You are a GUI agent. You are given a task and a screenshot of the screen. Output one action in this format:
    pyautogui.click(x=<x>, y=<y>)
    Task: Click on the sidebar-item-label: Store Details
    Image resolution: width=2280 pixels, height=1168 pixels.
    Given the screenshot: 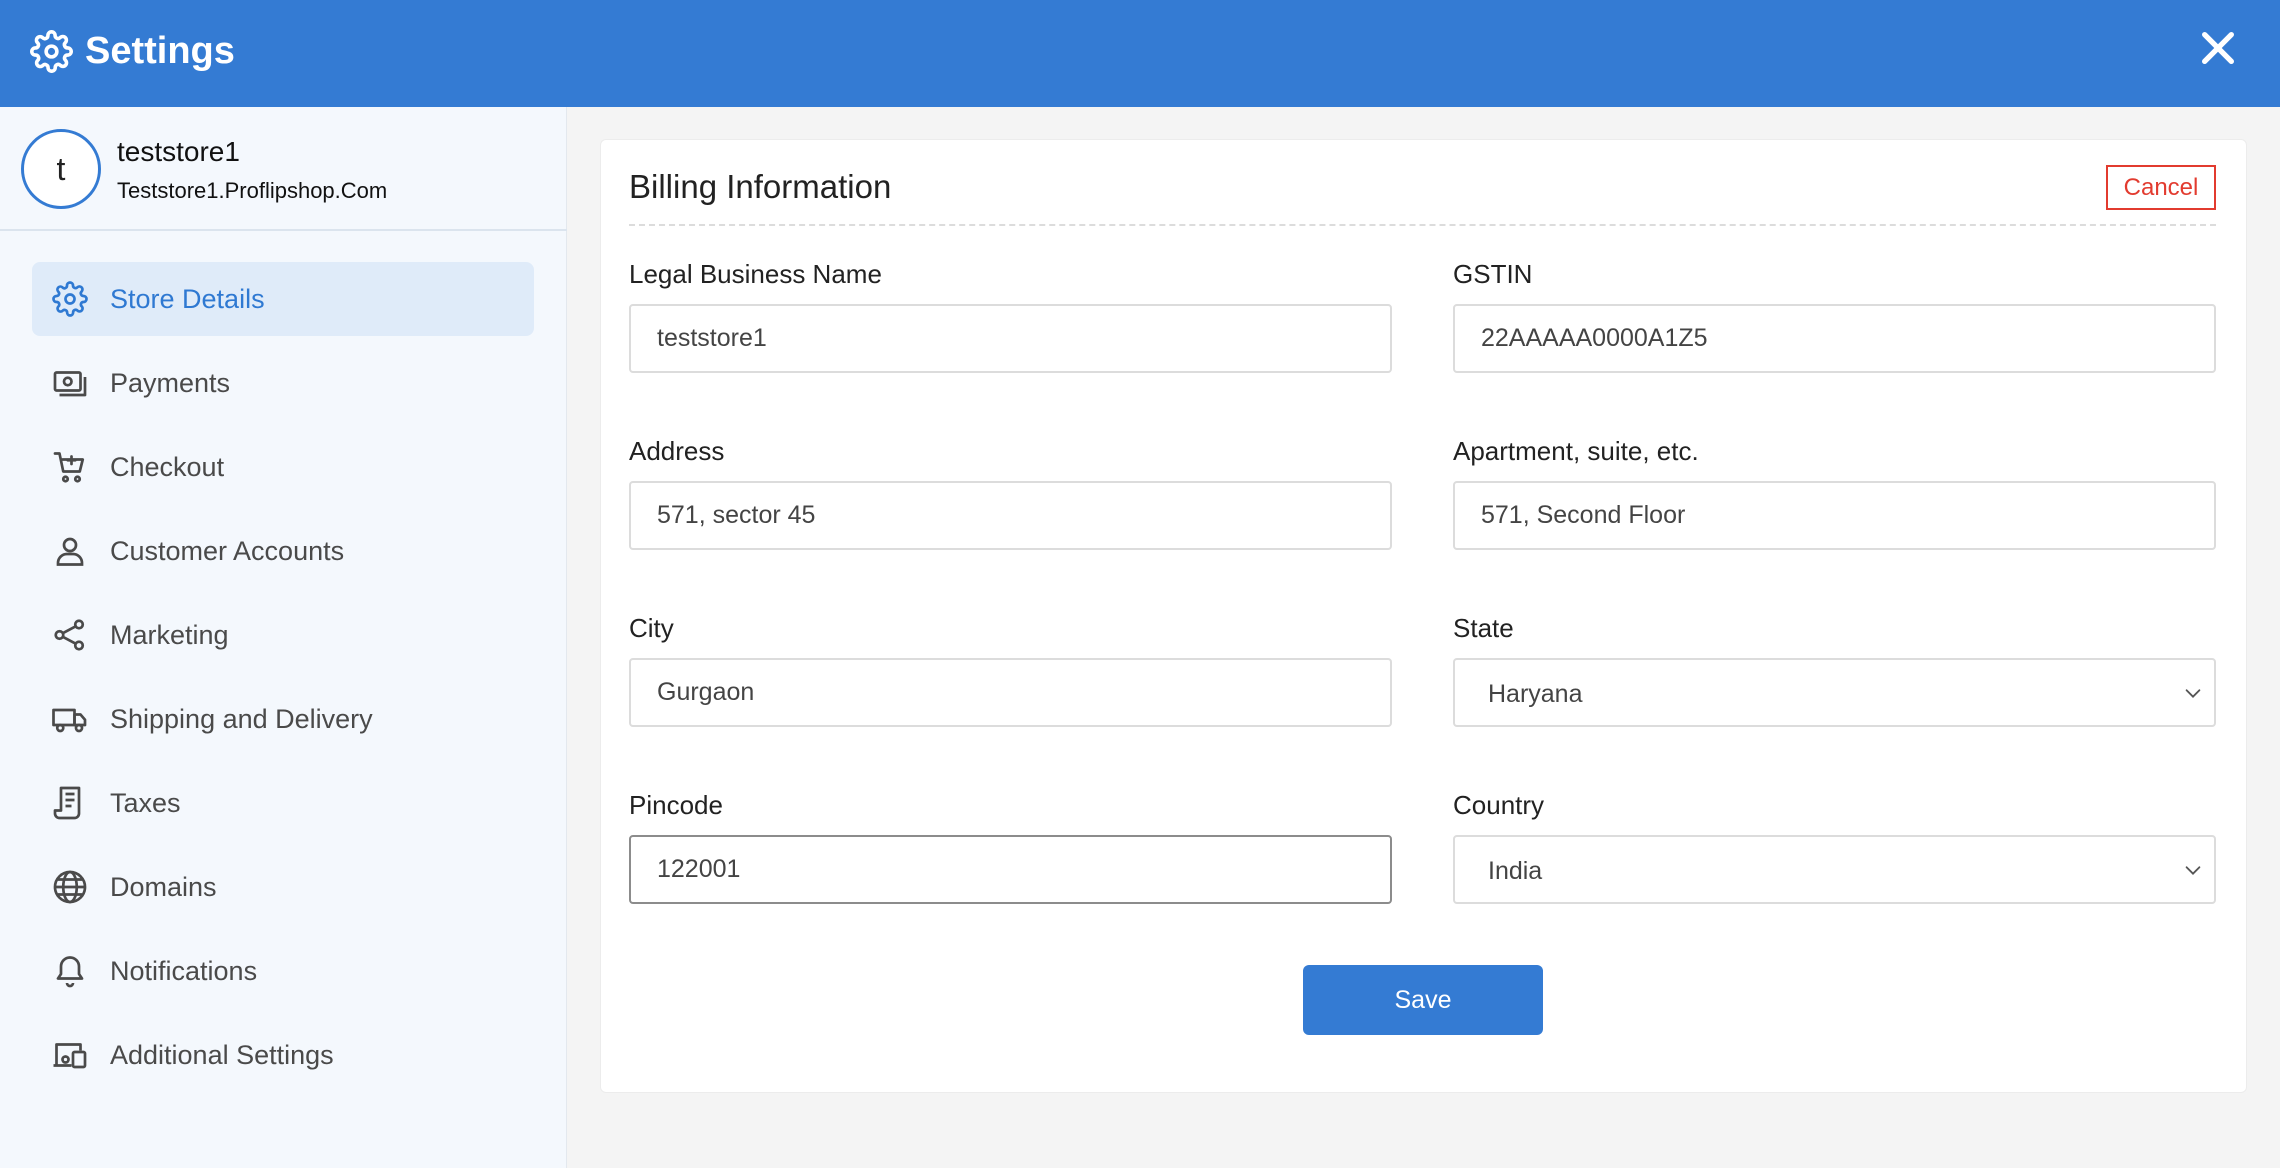 What is the action you would take?
    pyautogui.click(x=187, y=299)
    